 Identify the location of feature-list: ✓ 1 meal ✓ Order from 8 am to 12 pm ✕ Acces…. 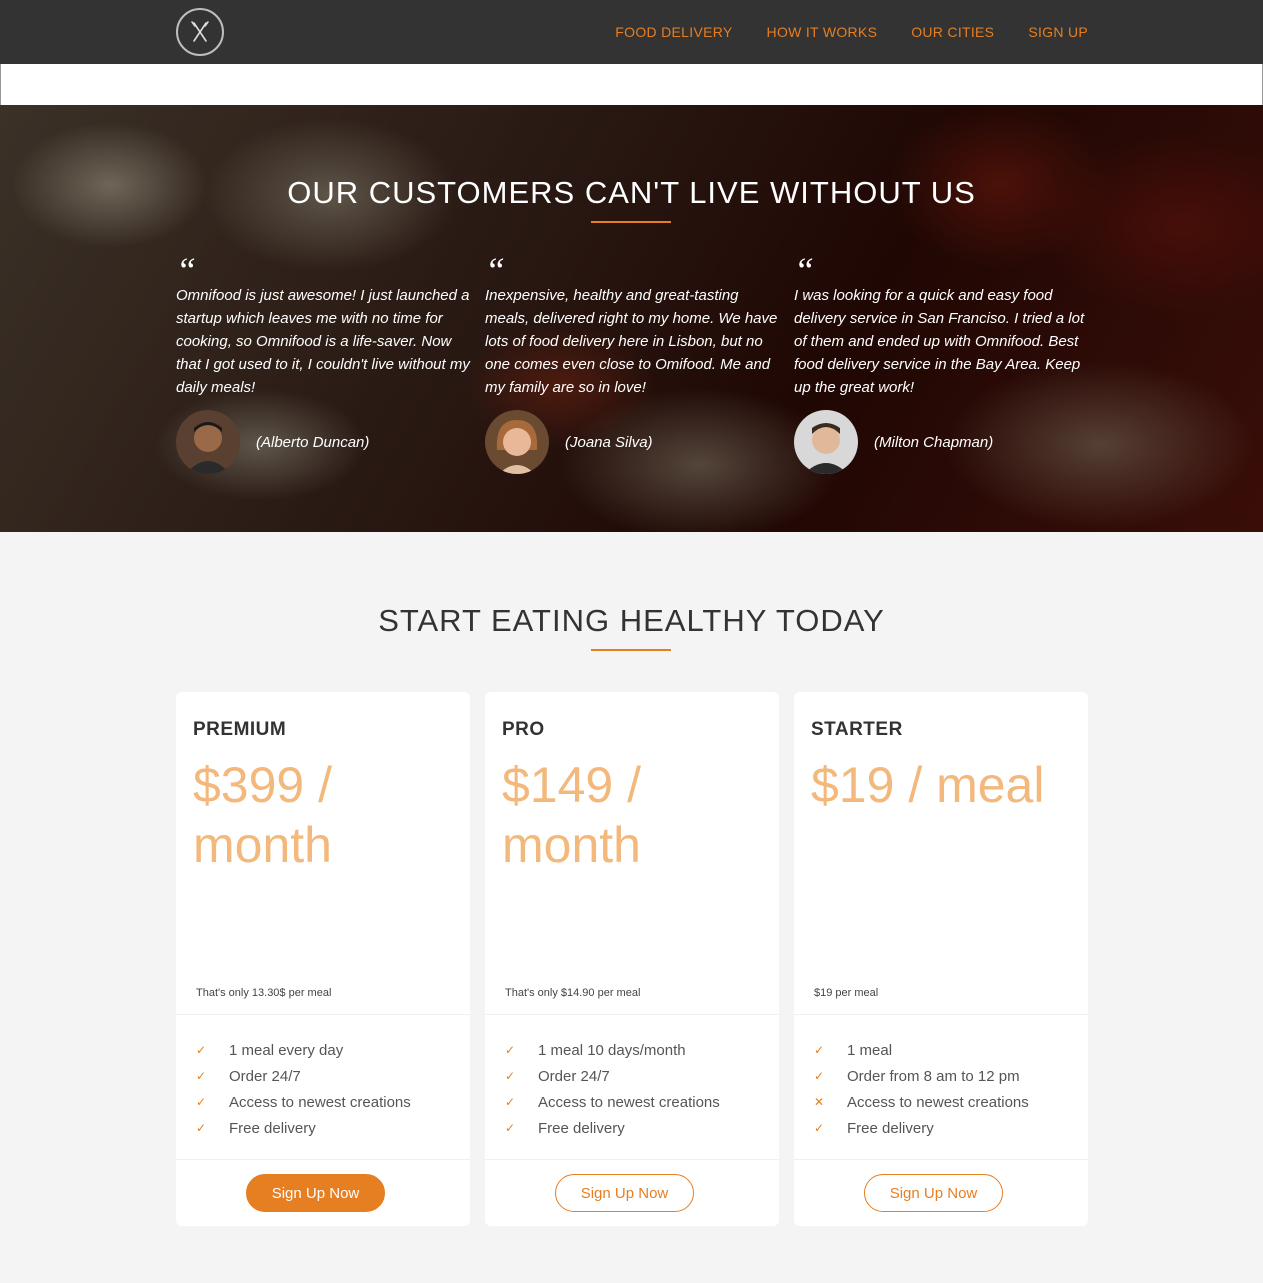
(921, 1089).